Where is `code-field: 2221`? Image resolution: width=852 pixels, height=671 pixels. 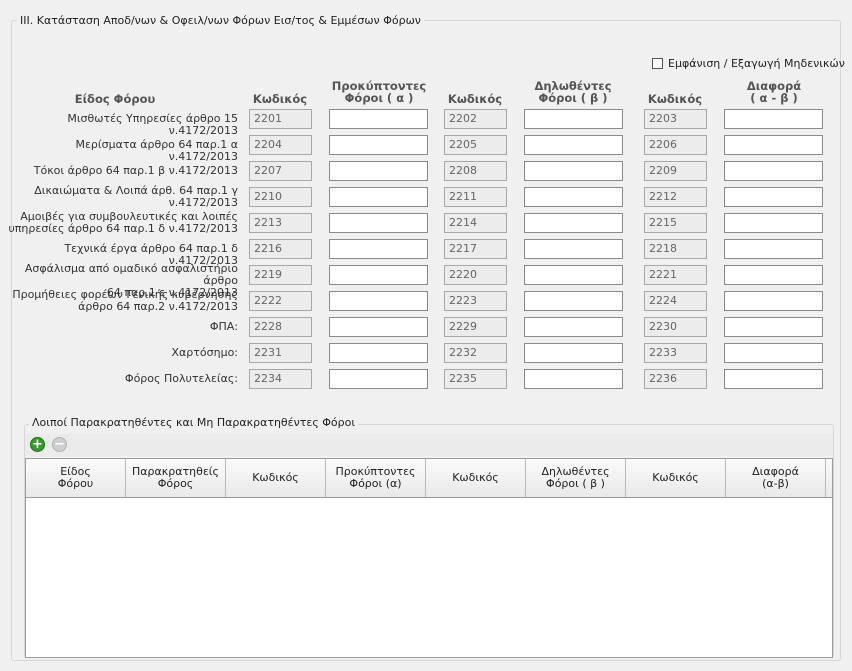
code-field: 2221 is located at coordinates (675, 275).